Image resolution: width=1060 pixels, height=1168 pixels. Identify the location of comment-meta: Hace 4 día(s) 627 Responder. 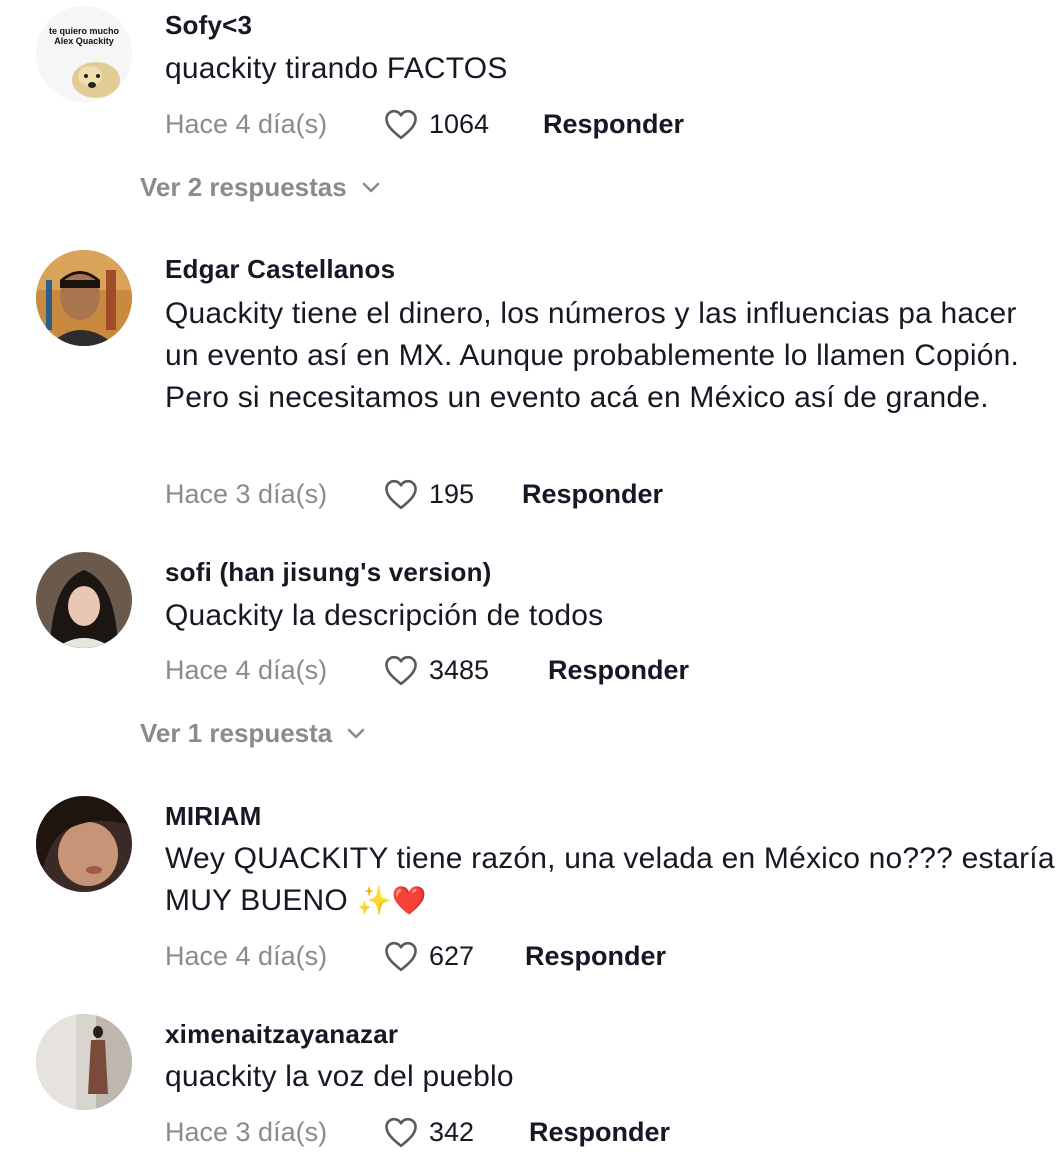
(415, 956).